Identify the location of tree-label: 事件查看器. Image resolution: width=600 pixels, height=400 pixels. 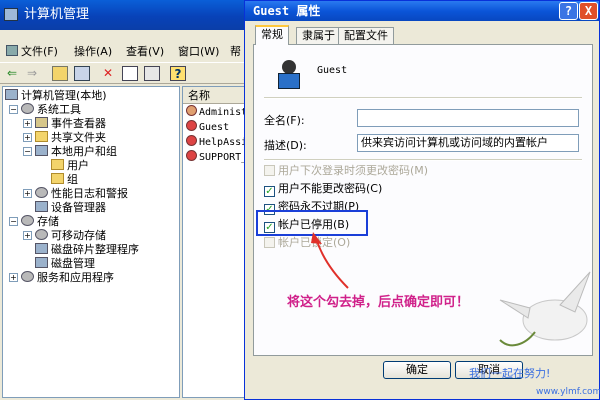
(78, 123).